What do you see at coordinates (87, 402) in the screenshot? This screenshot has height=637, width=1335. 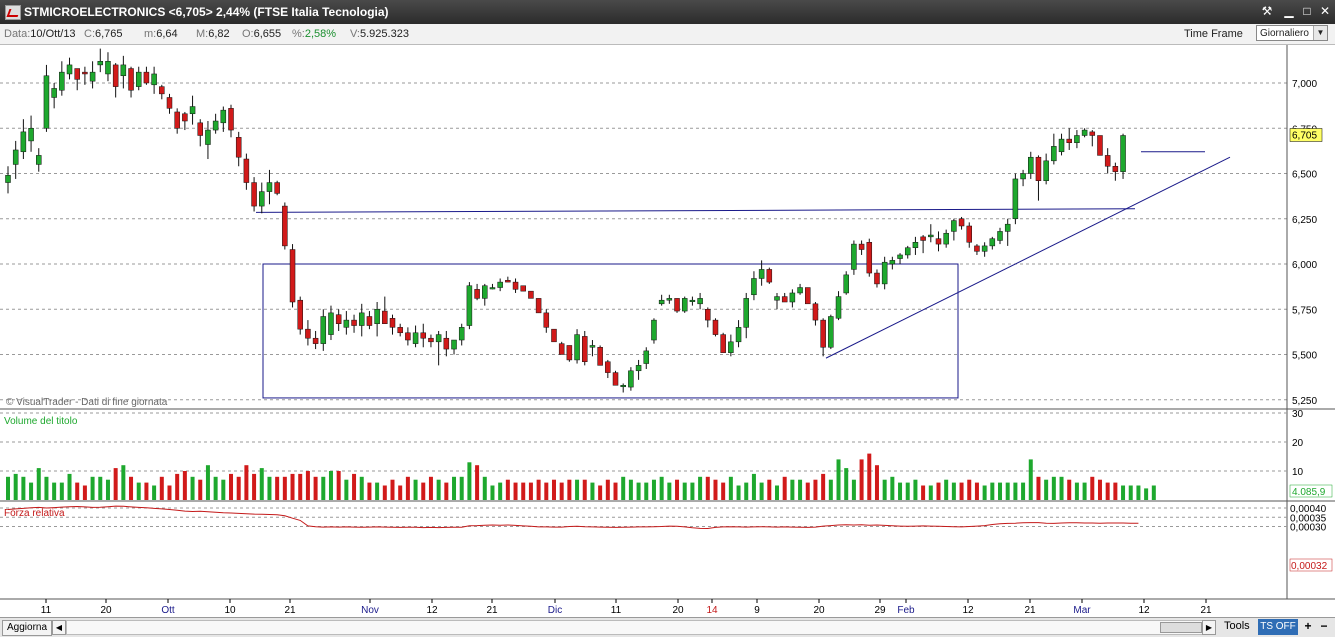 I see `data-source-watermark: © VisualTrader - Dati di fine giornata` at bounding box center [87, 402].